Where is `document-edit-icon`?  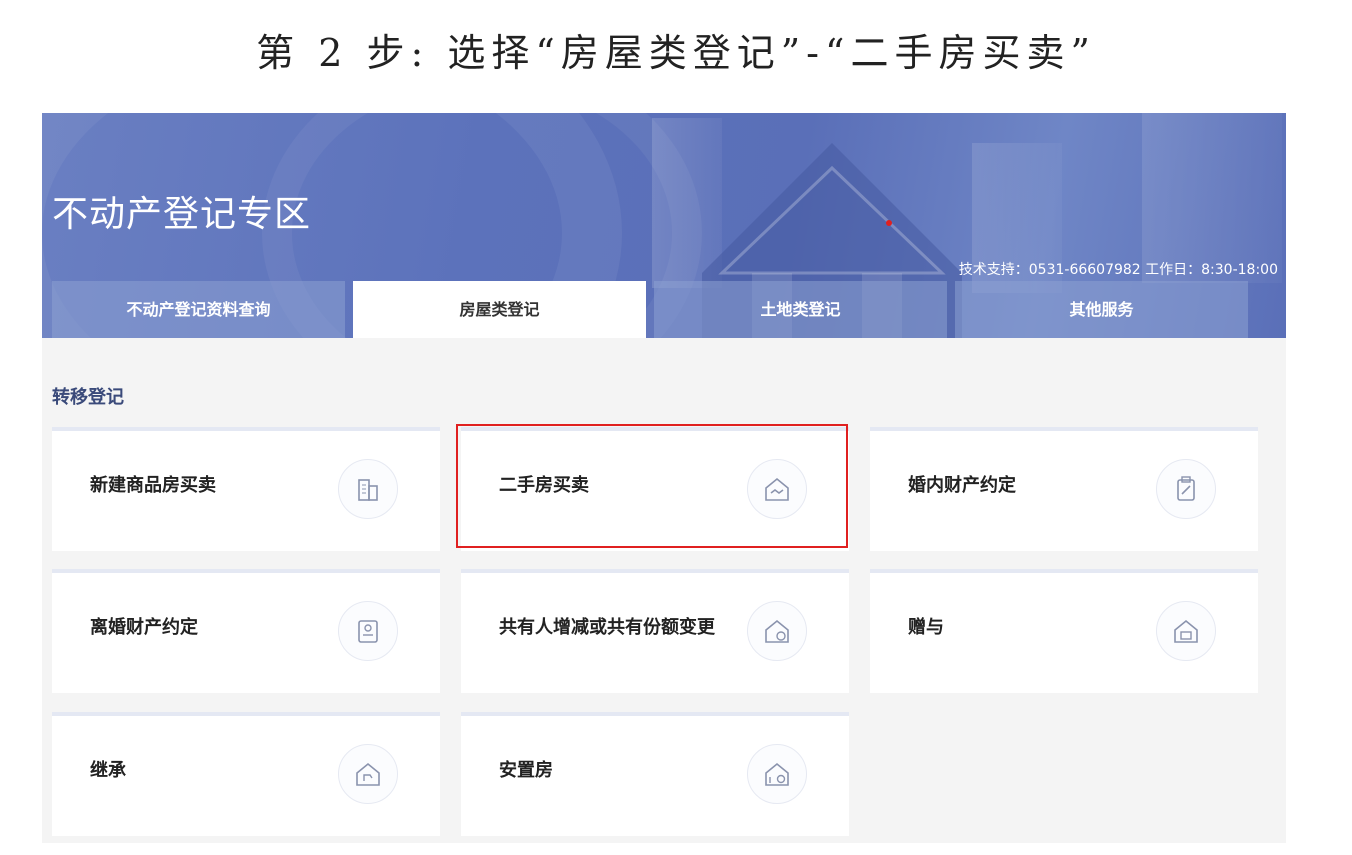 document-edit-icon is located at coordinates (368, 631).